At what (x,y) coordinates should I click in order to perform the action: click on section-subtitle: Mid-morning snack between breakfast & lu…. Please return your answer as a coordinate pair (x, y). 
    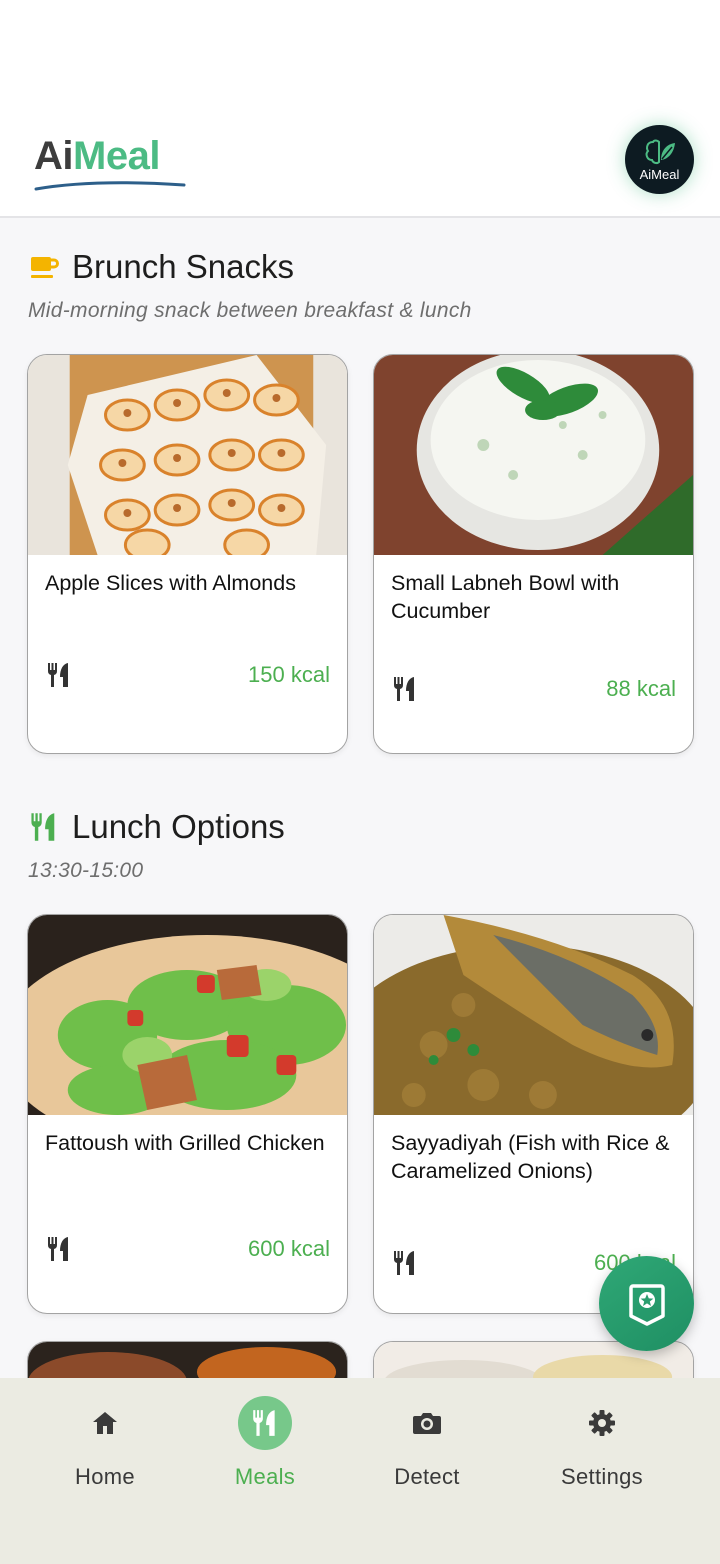
    Looking at the image, I should click on (250, 310).